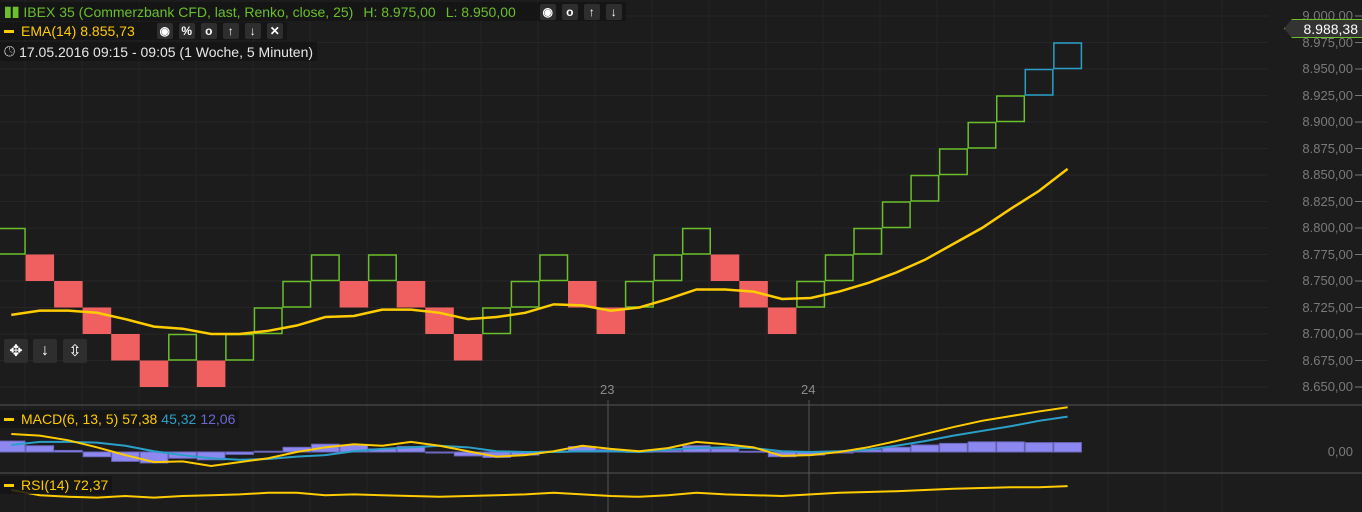 The width and height of the screenshot is (1362, 512). Describe the element at coordinates (1327, 174) in the screenshot. I see `price-axis-label: 8.850,00` at that location.